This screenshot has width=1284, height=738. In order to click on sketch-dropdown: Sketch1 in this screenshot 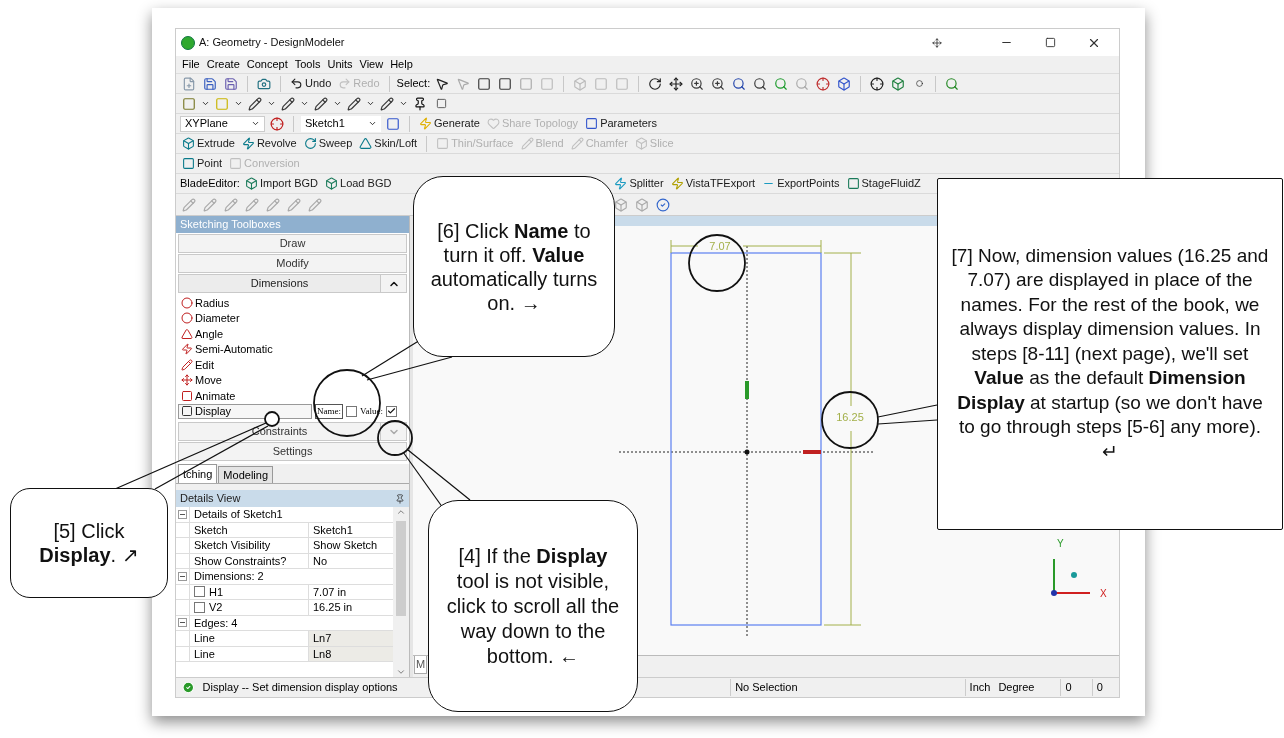, I will do `click(341, 123)`.